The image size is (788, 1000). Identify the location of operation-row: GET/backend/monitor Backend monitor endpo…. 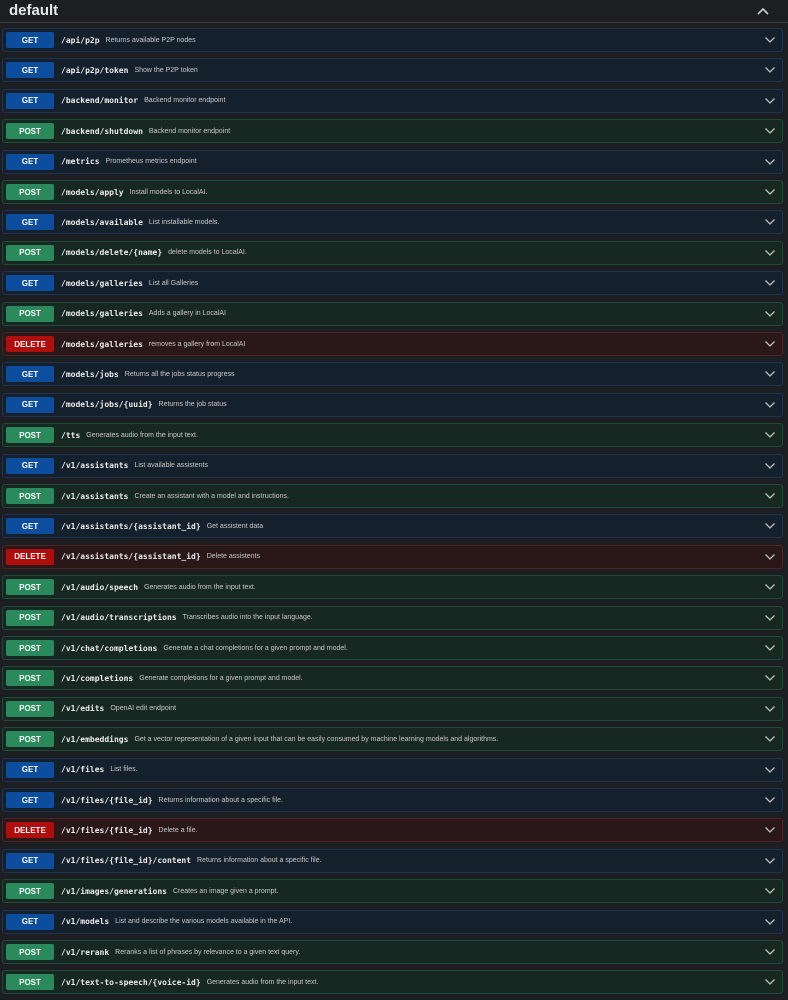
(392, 100).